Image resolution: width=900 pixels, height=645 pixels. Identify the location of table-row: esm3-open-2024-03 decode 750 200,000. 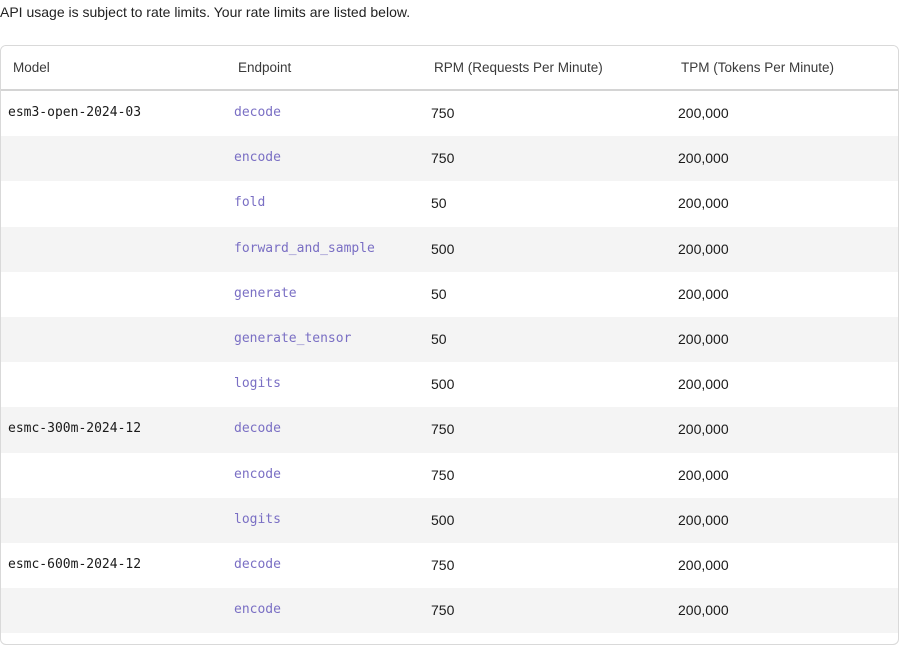
(449, 113).